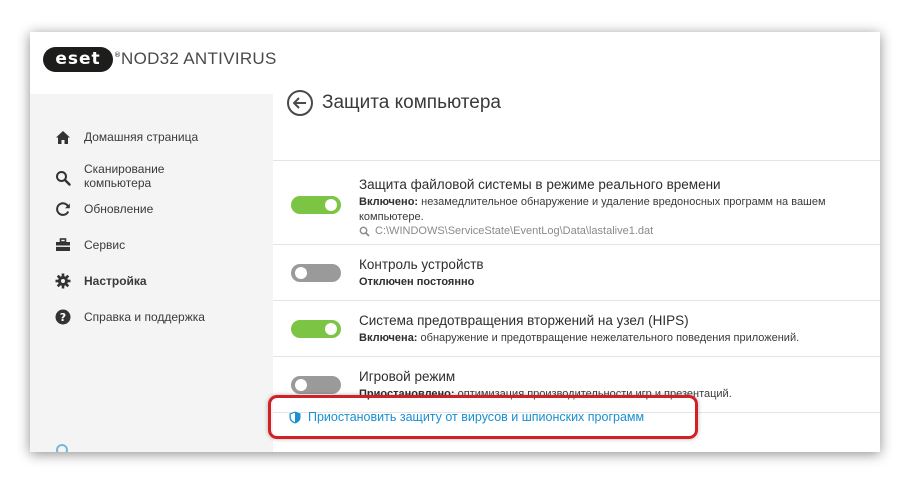  I want to click on device-control-toggle, so click(316, 273).